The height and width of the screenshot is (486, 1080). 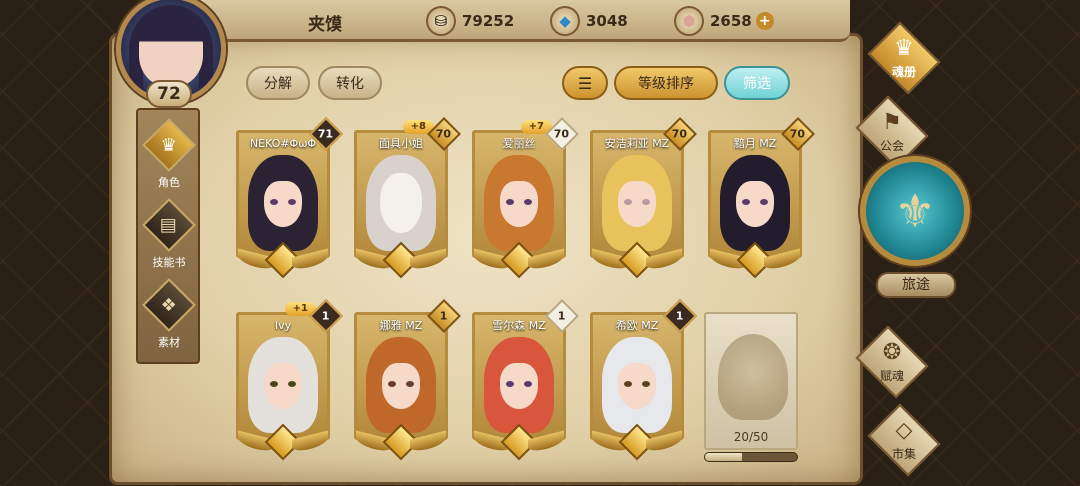 I want to click on character-icon: ♛, so click(x=169, y=145).